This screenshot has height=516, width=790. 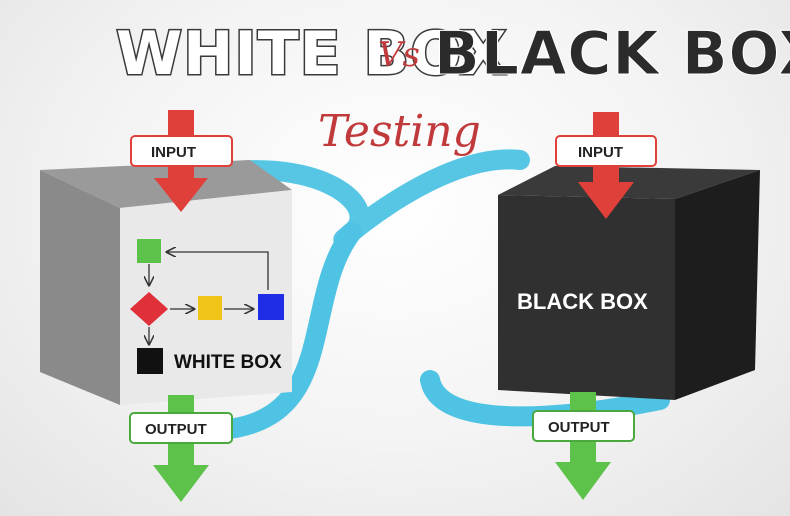 I want to click on black-box-label: BLACK BOX, so click(x=582, y=301).